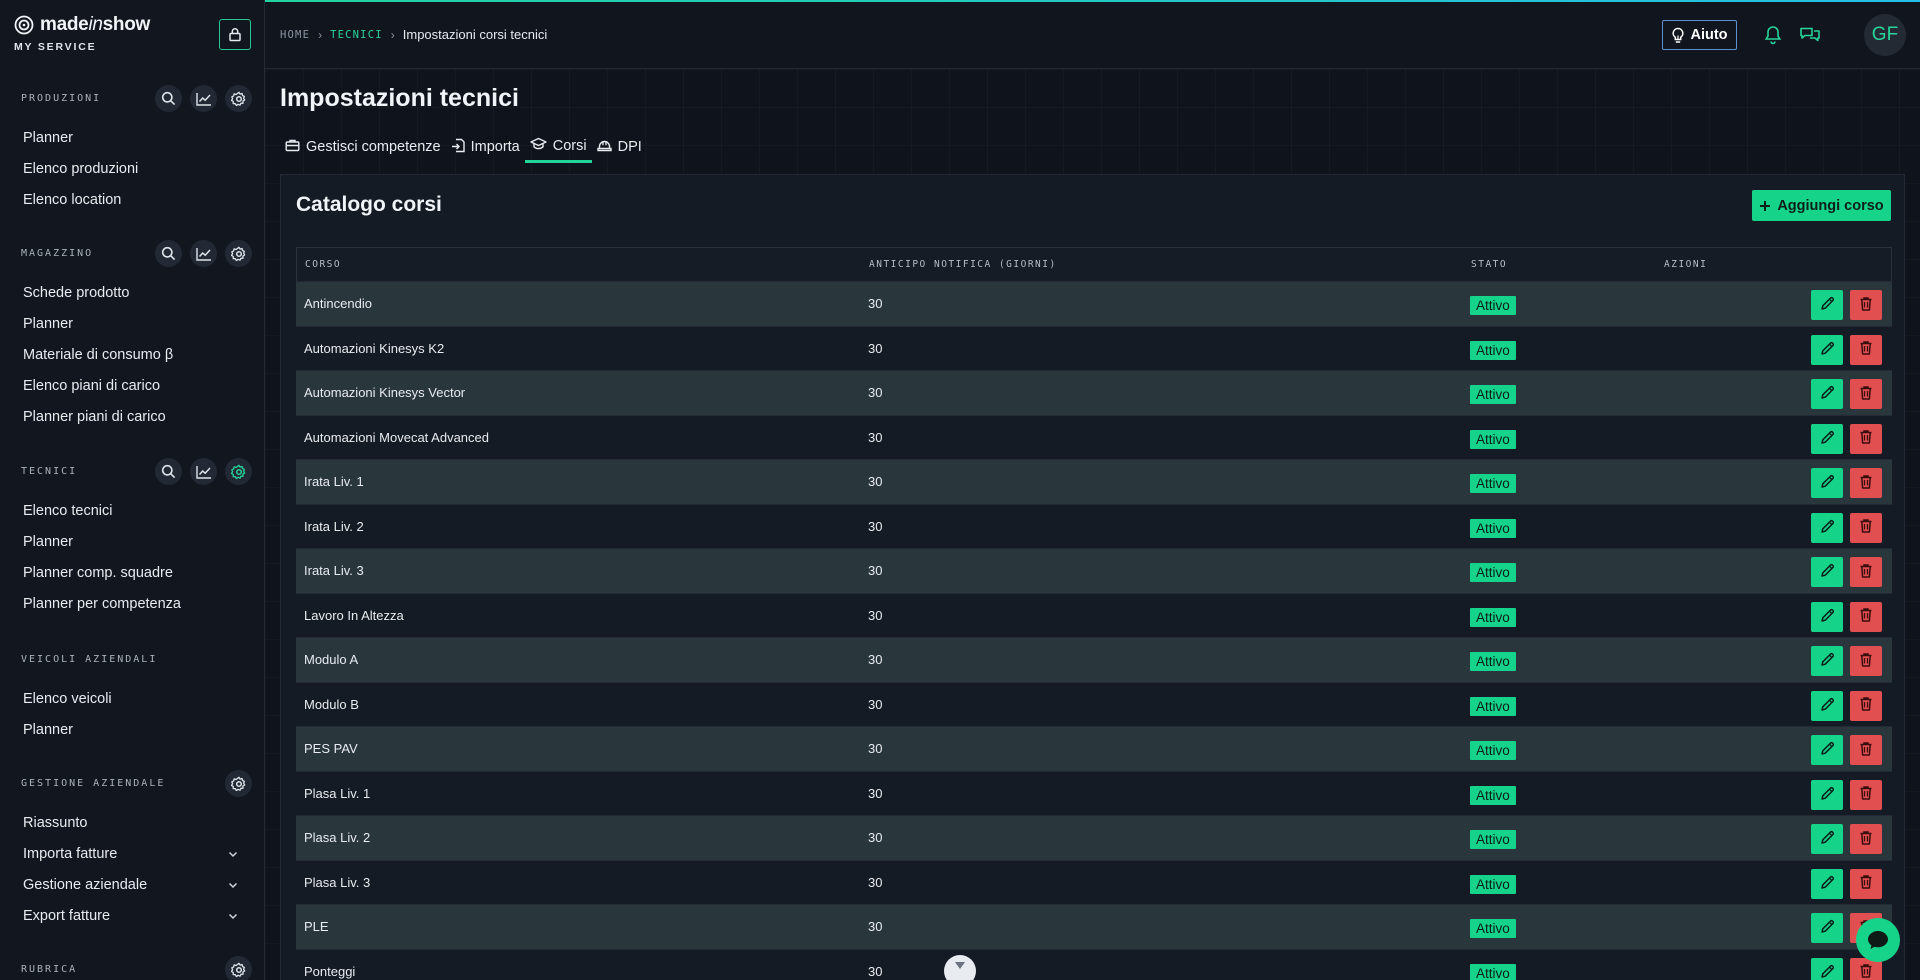 Image resolution: width=1920 pixels, height=980 pixels. I want to click on table-row: Lavoro In Altezza 30 Attivo, so click(1094, 614).